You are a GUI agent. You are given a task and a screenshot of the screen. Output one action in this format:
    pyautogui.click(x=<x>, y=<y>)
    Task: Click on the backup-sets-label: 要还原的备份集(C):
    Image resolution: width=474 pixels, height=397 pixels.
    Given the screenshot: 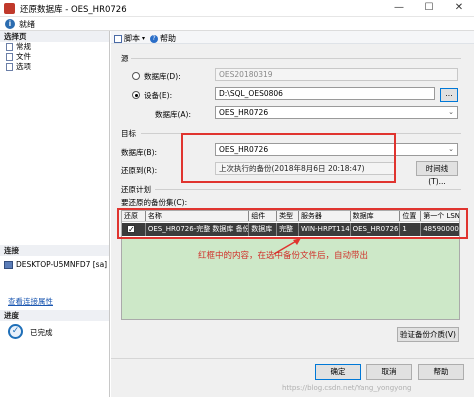 What is the action you would take?
    pyautogui.click(x=154, y=202)
    